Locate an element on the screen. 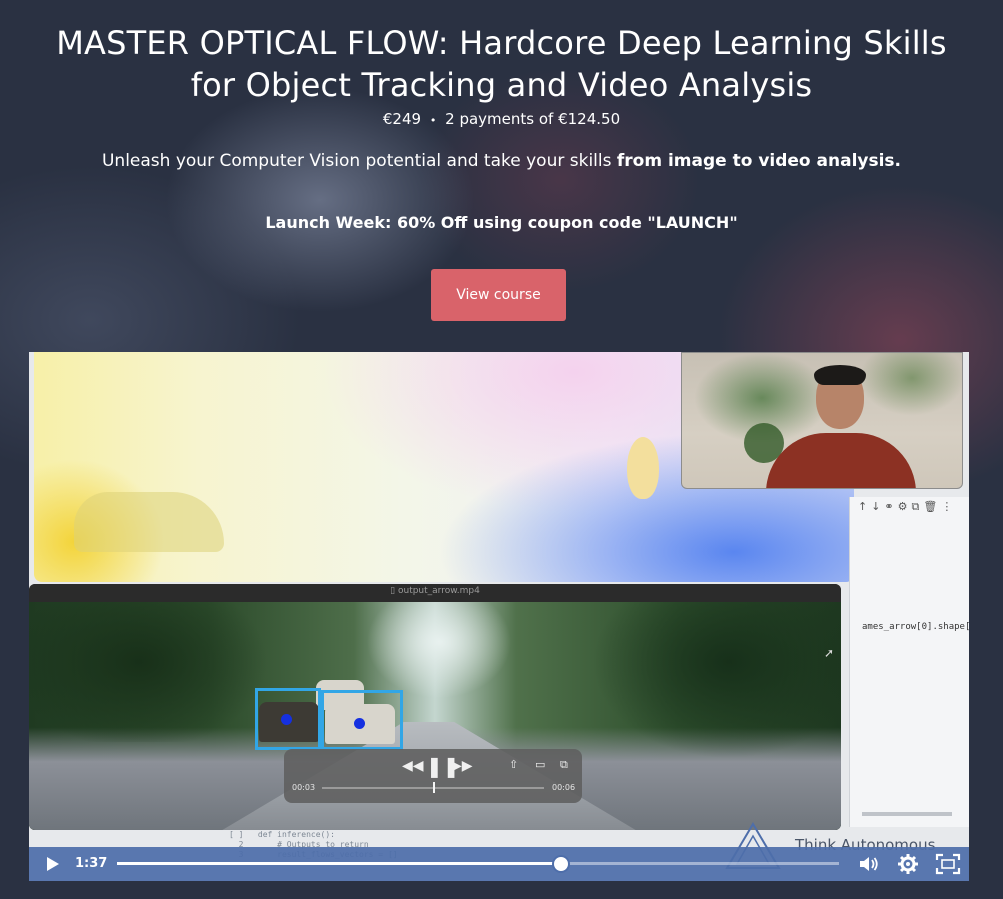 The height and width of the screenshot is (899, 1003). mouse-cursor-icon: ➚ is located at coordinates (829, 653).